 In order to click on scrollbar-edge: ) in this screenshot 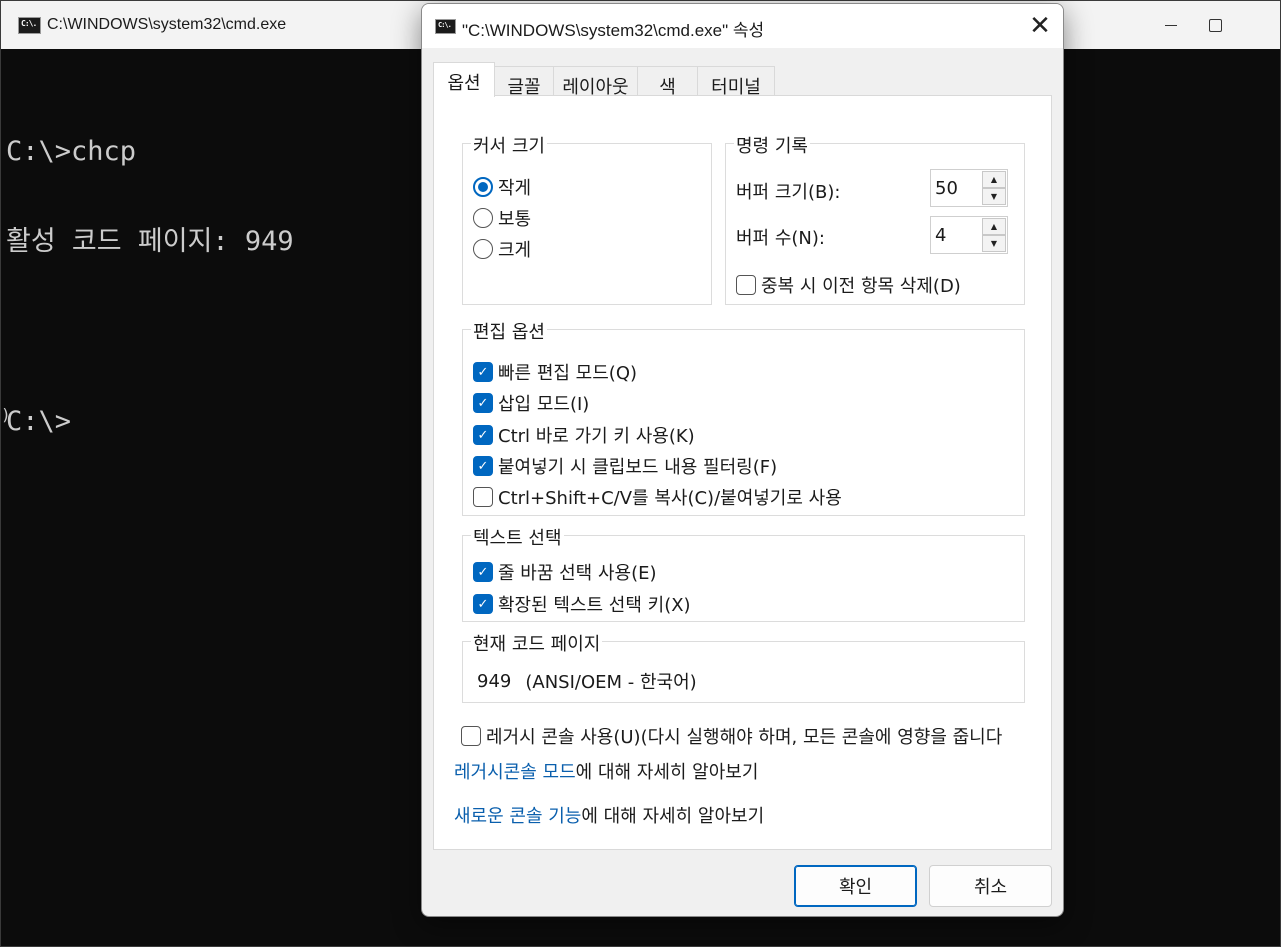, I will do `click(6, 414)`.